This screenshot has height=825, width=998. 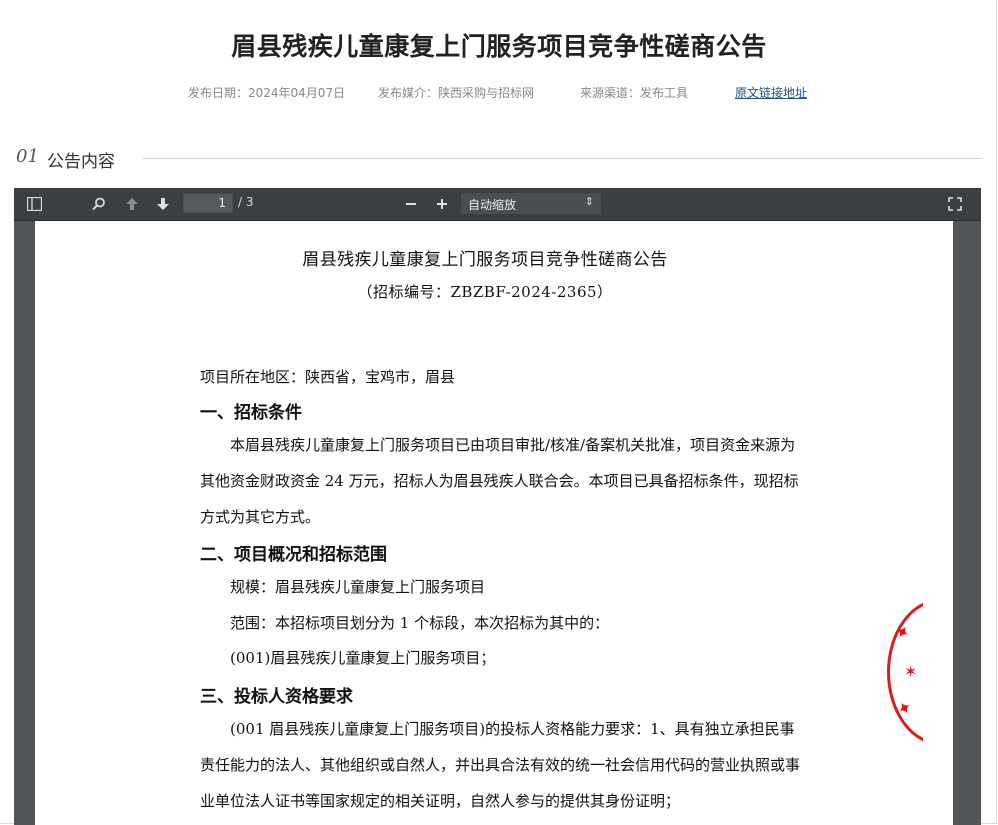 I want to click on original-link: 原文链接地址, so click(x=771, y=92).